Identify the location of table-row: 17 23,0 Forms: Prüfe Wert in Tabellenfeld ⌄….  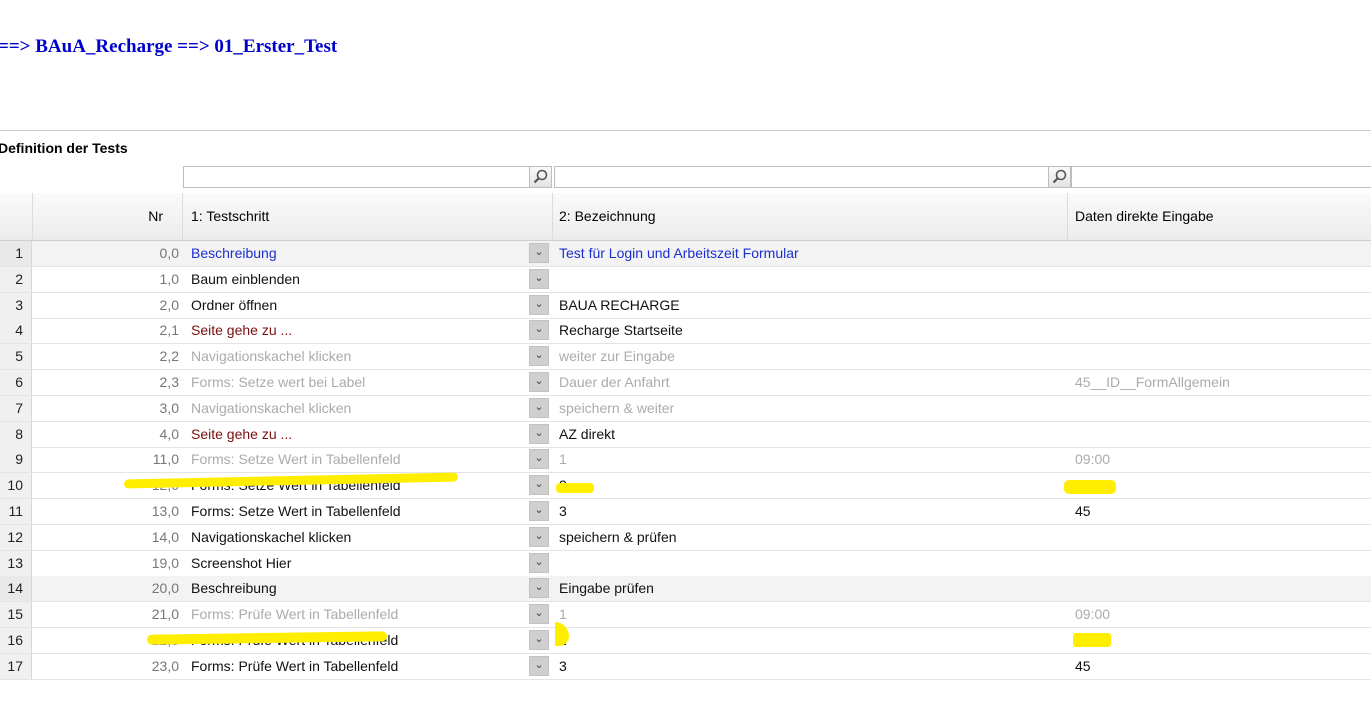
(685, 666).